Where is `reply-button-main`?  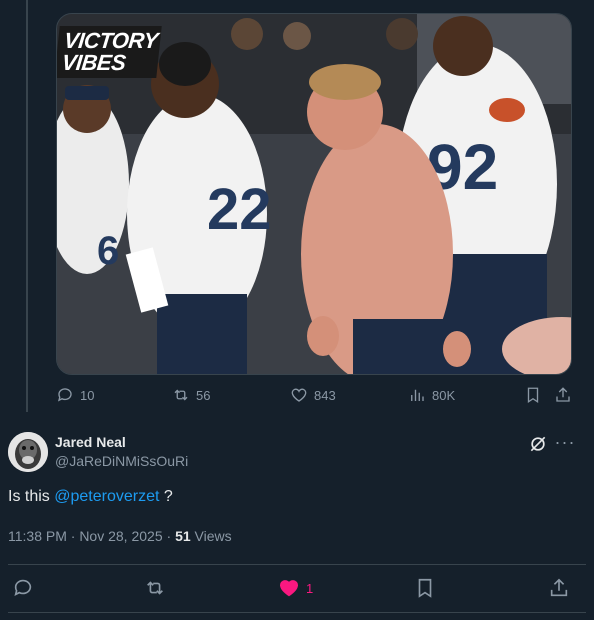 reply-button-main is located at coordinates (23, 588).